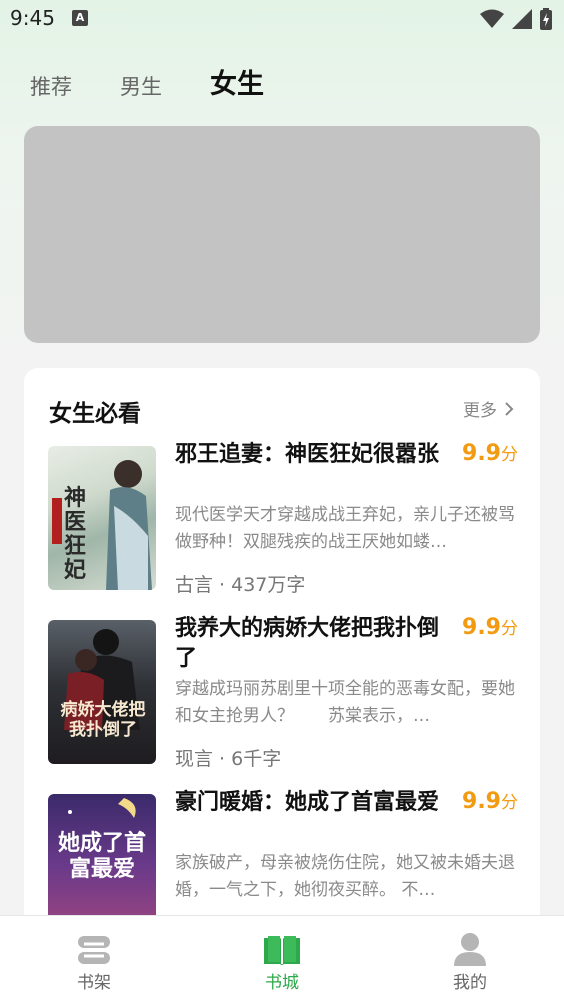 This screenshot has height=1004, width=564. What do you see at coordinates (102, 692) in the screenshot?
I see `book-cover: 病娇大佬把我扑倒了` at bounding box center [102, 692].